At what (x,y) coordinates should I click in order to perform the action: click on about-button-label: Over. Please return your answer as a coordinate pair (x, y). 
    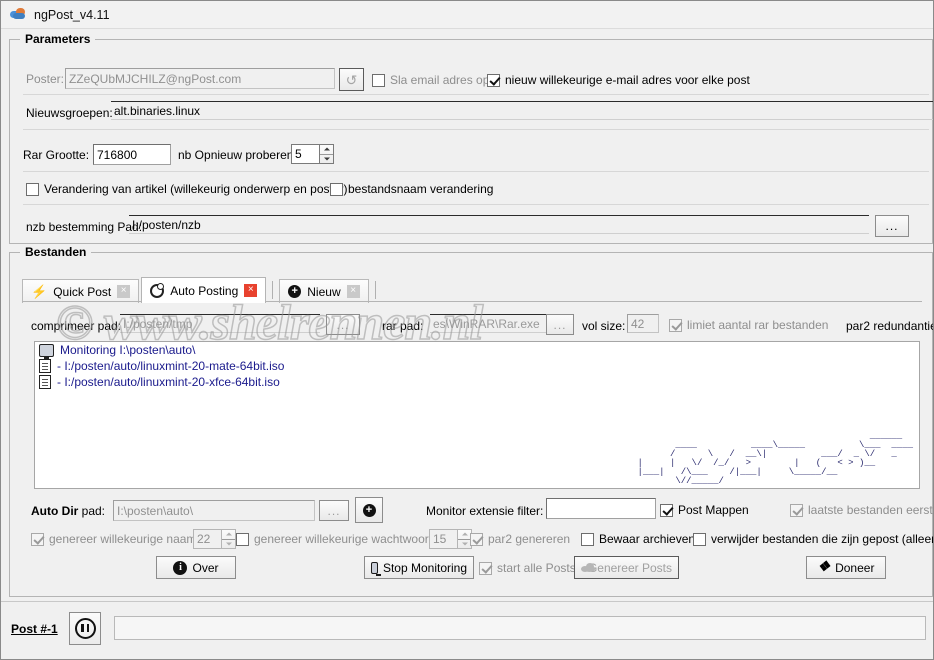
    Looking at the image, I should click on (205, 567).